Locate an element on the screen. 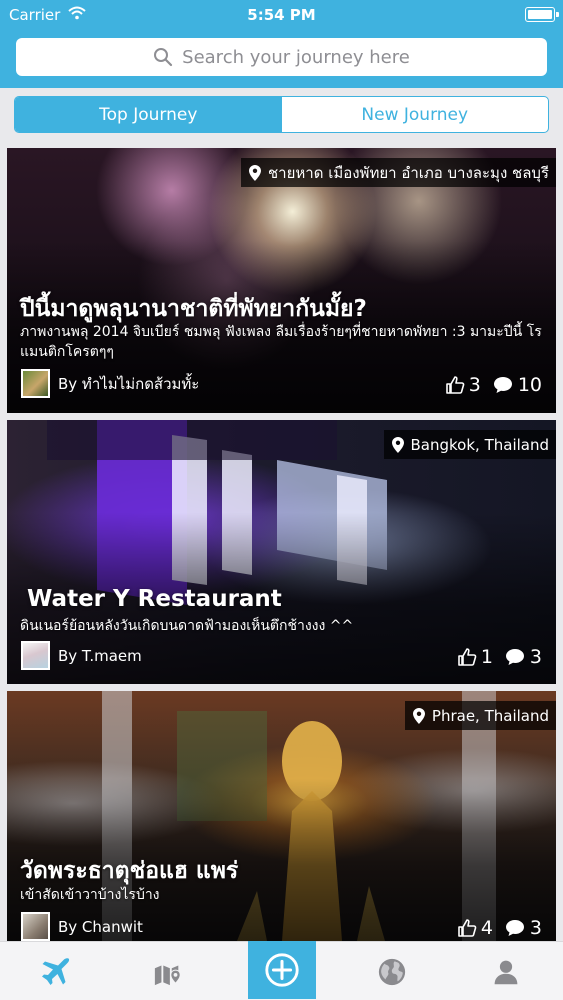 Image resolution: width=563 pixels, height=1000 pixels. author-name: By Chanwit is located at coordinates (100, 926).